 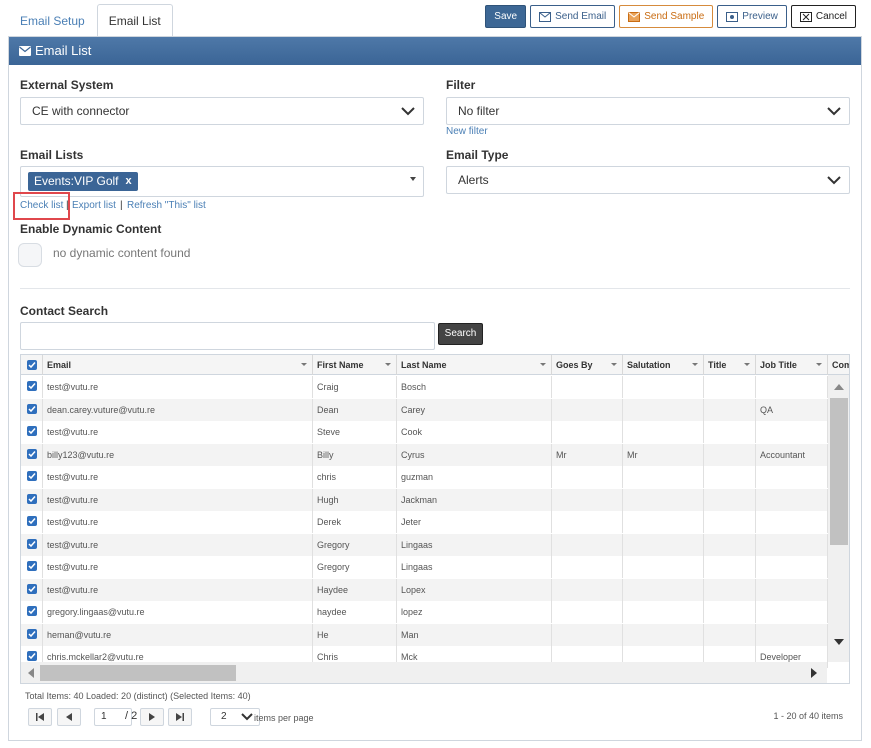 I want to click on vertical-scrollbar, so click(x=838, y=518).